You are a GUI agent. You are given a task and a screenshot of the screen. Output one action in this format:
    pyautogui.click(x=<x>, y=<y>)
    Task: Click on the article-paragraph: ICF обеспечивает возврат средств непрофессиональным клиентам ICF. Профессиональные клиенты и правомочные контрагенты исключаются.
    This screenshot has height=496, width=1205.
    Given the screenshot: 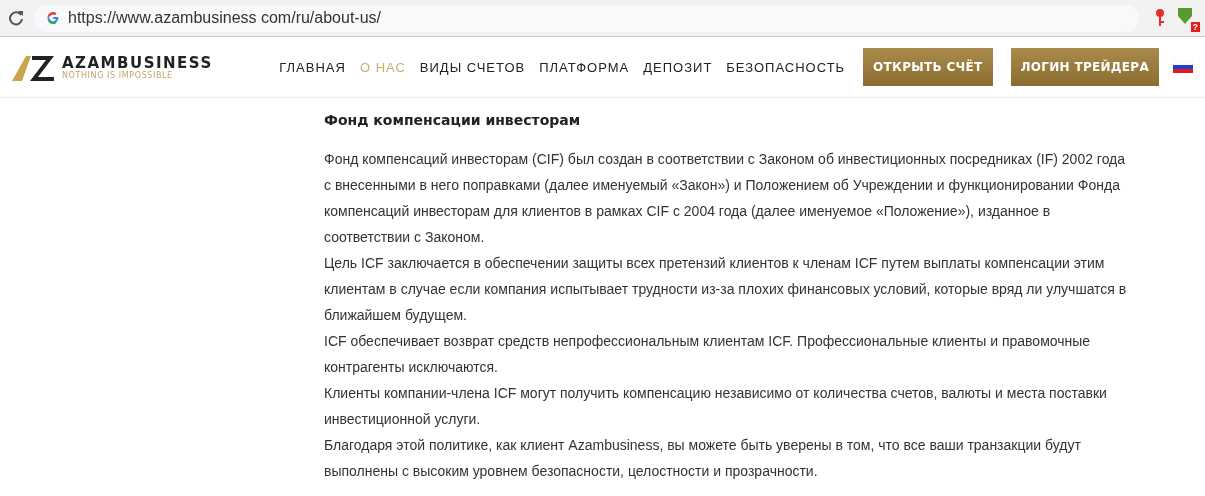 What is the action you would take?
    pyautogui.click(x=708, y=354)
    